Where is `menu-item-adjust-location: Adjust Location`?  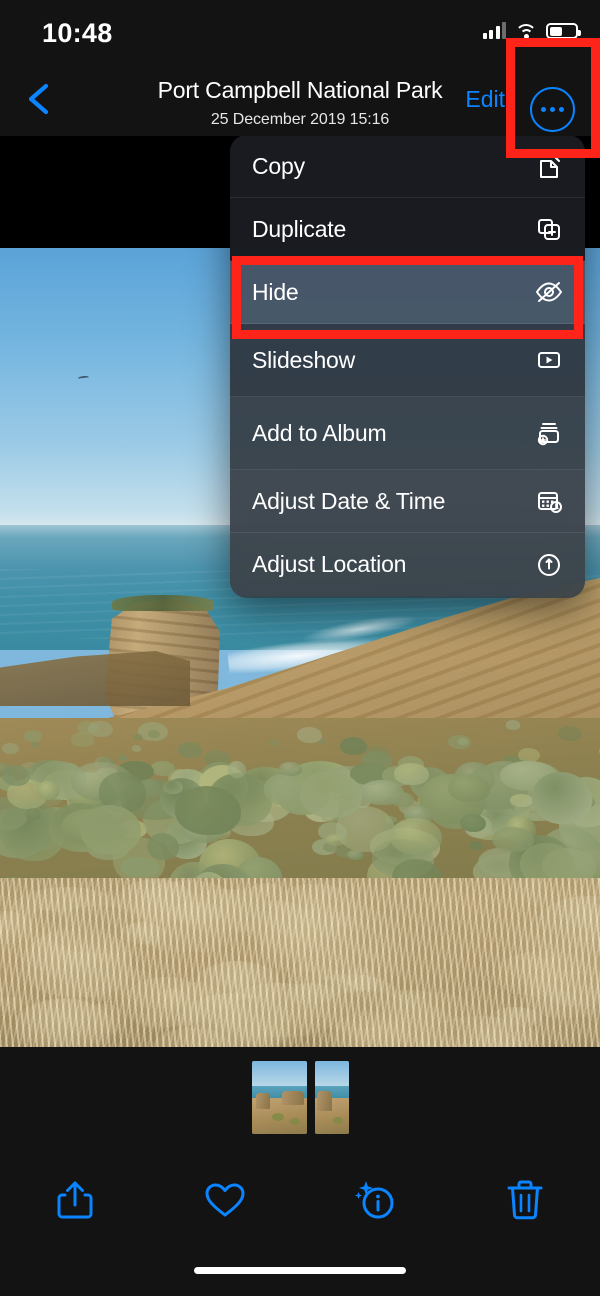
menu-item-adjust-location: Adjust Location is located at coordinates (407, 564).